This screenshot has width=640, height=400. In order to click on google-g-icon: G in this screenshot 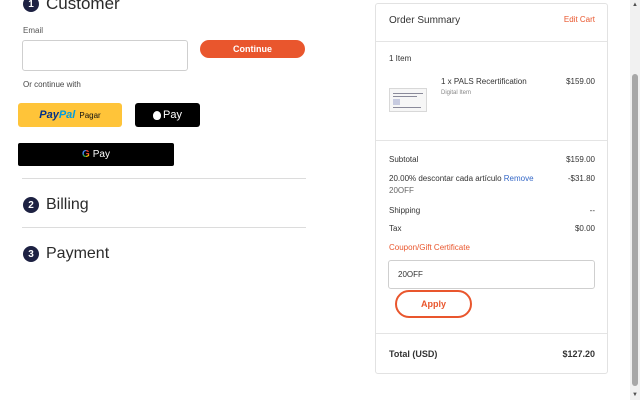, I will do `click(85, 154)`.